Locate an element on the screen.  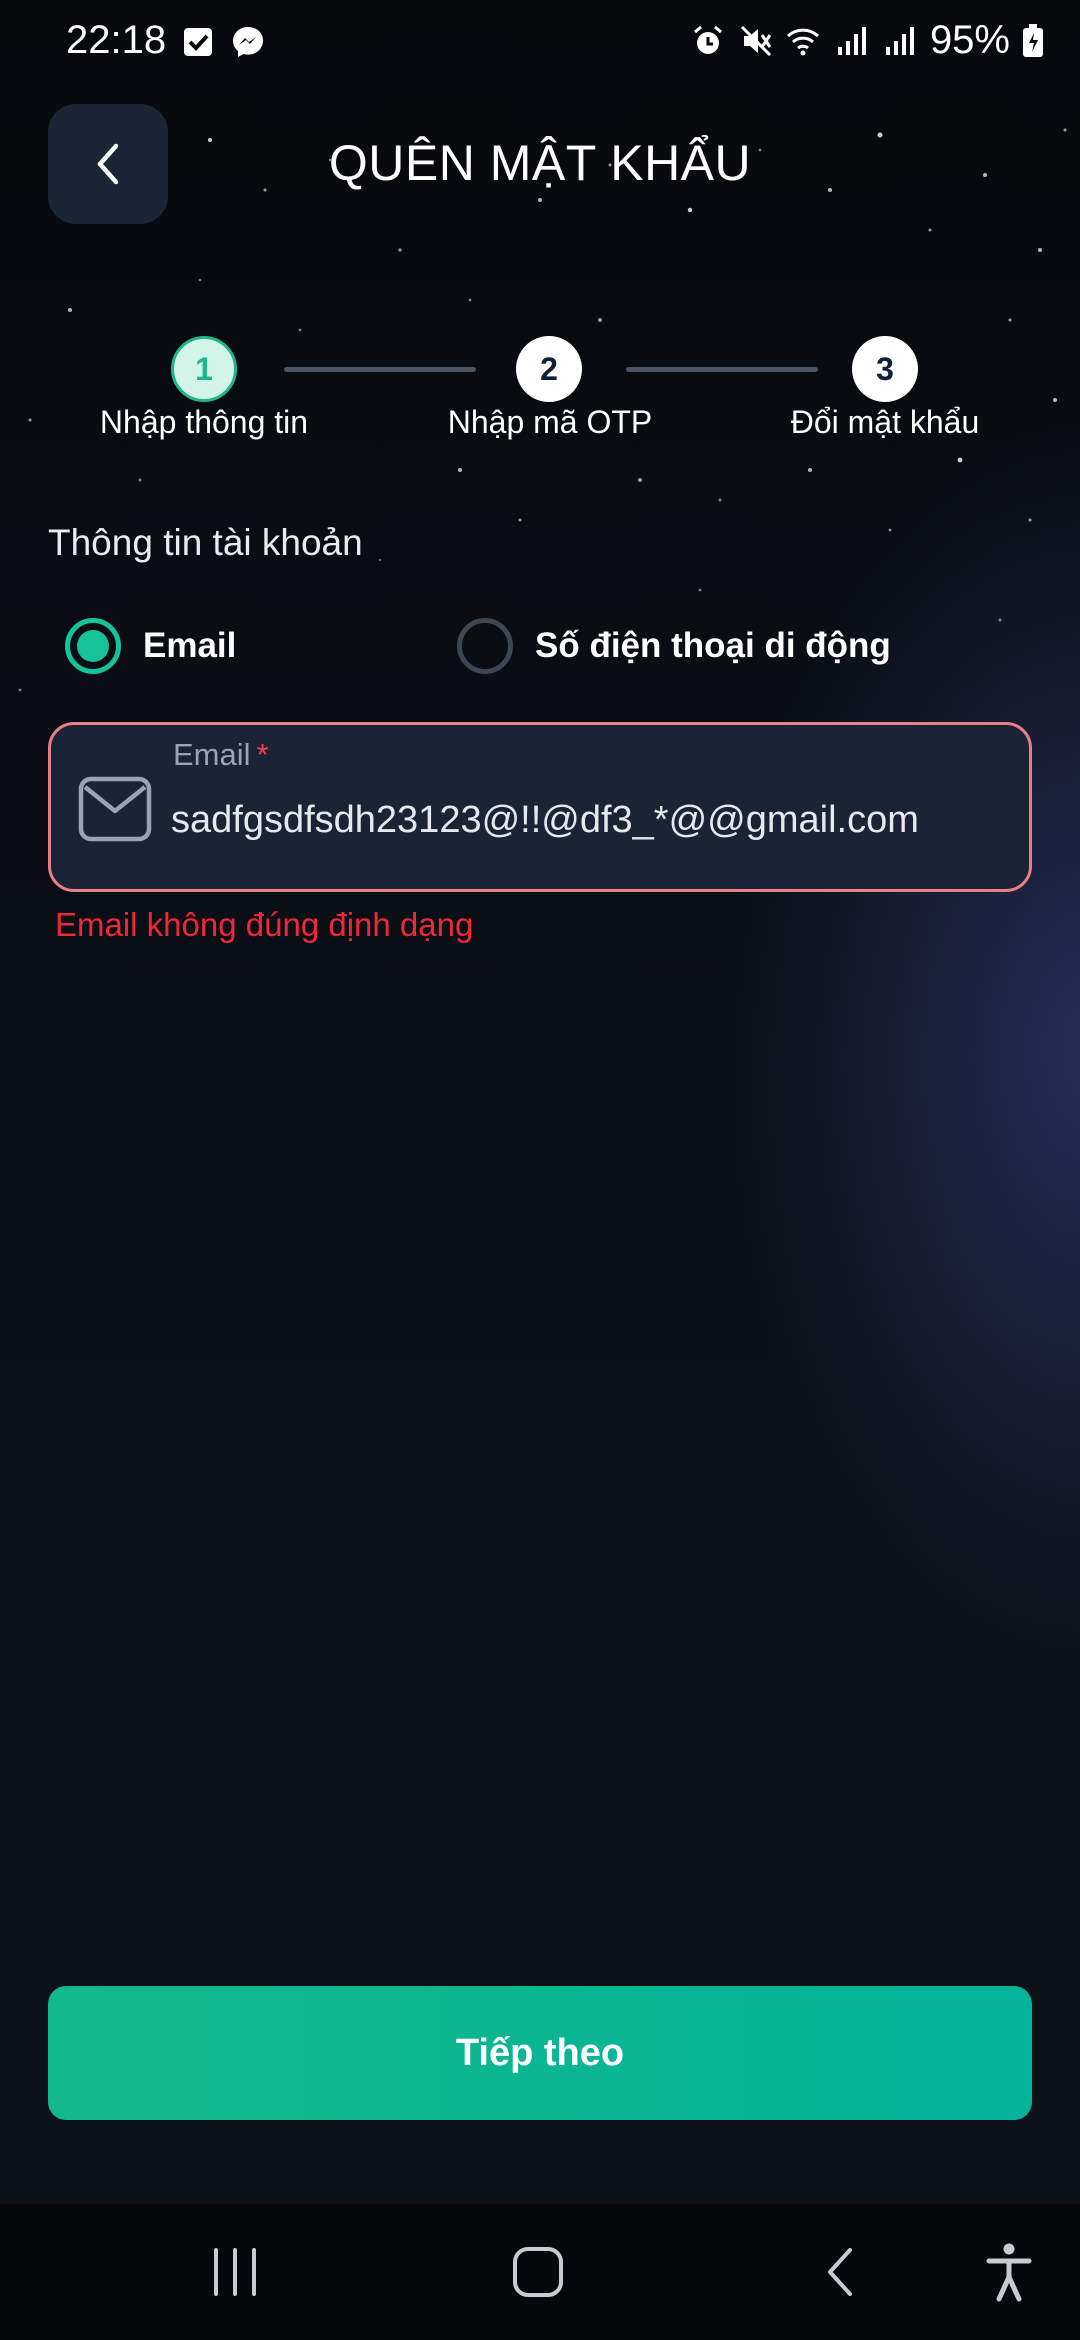
step-3-label: Đổi mật khẩu is located at coordinates (885, 422).